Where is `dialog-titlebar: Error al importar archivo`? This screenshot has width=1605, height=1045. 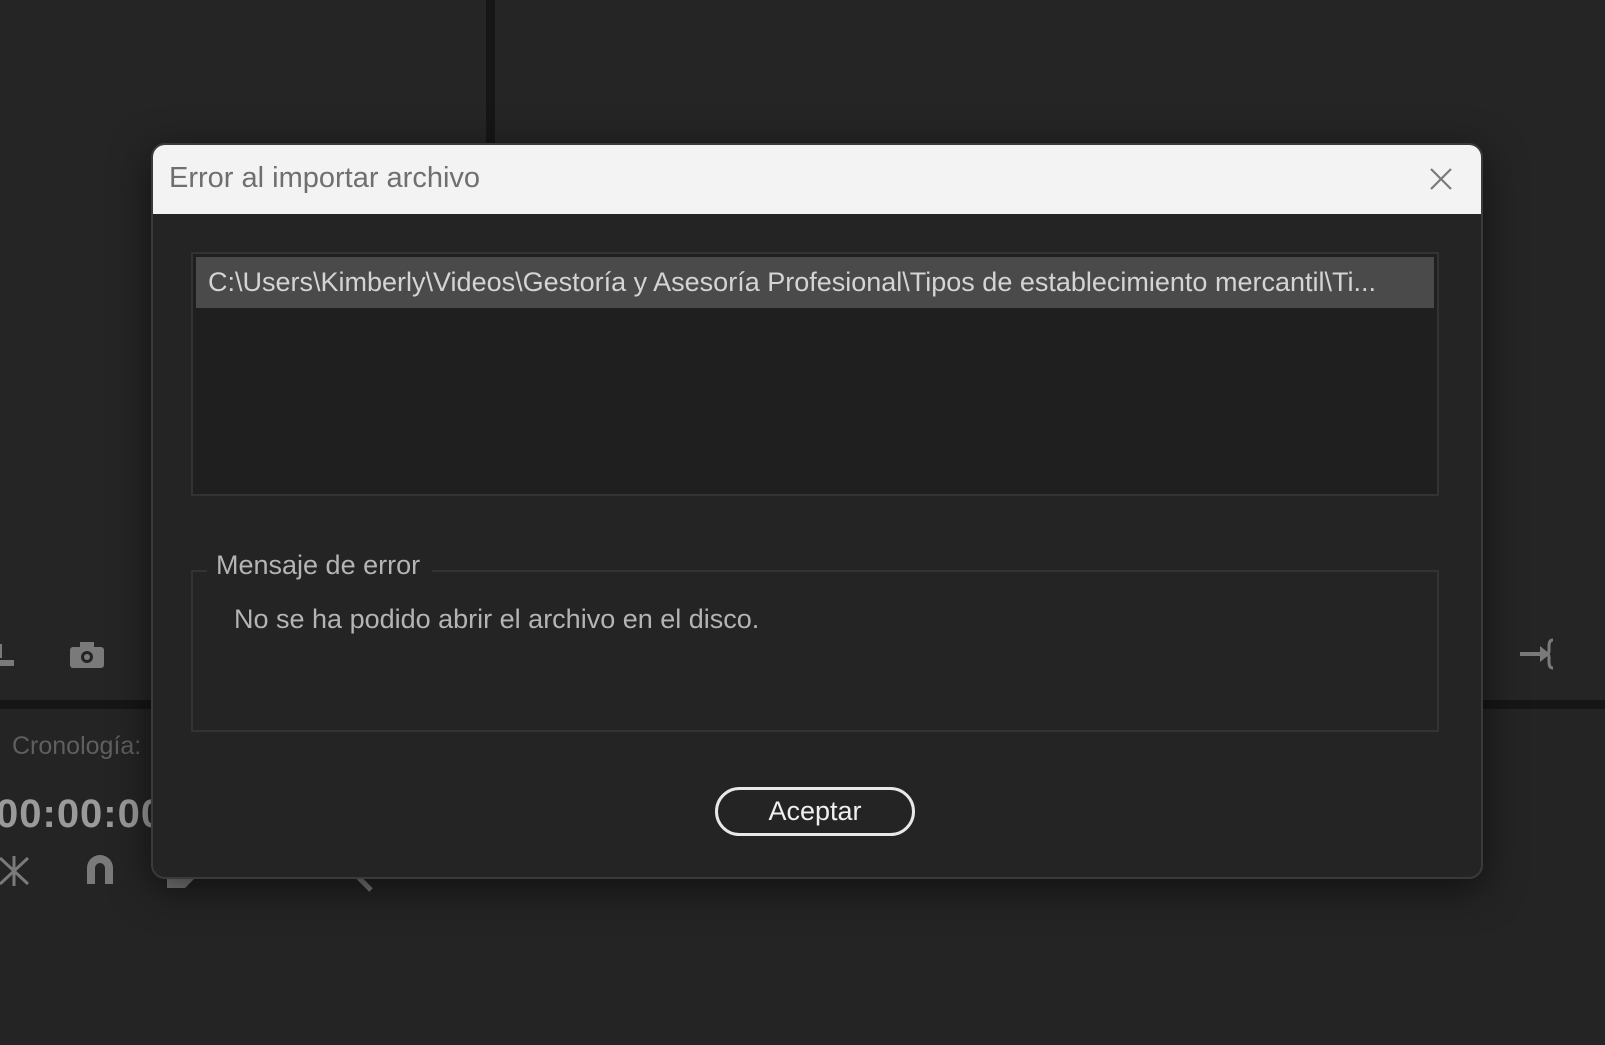
dialog-titlebar: Error al importar archivo is located at coordinates (817, 179).